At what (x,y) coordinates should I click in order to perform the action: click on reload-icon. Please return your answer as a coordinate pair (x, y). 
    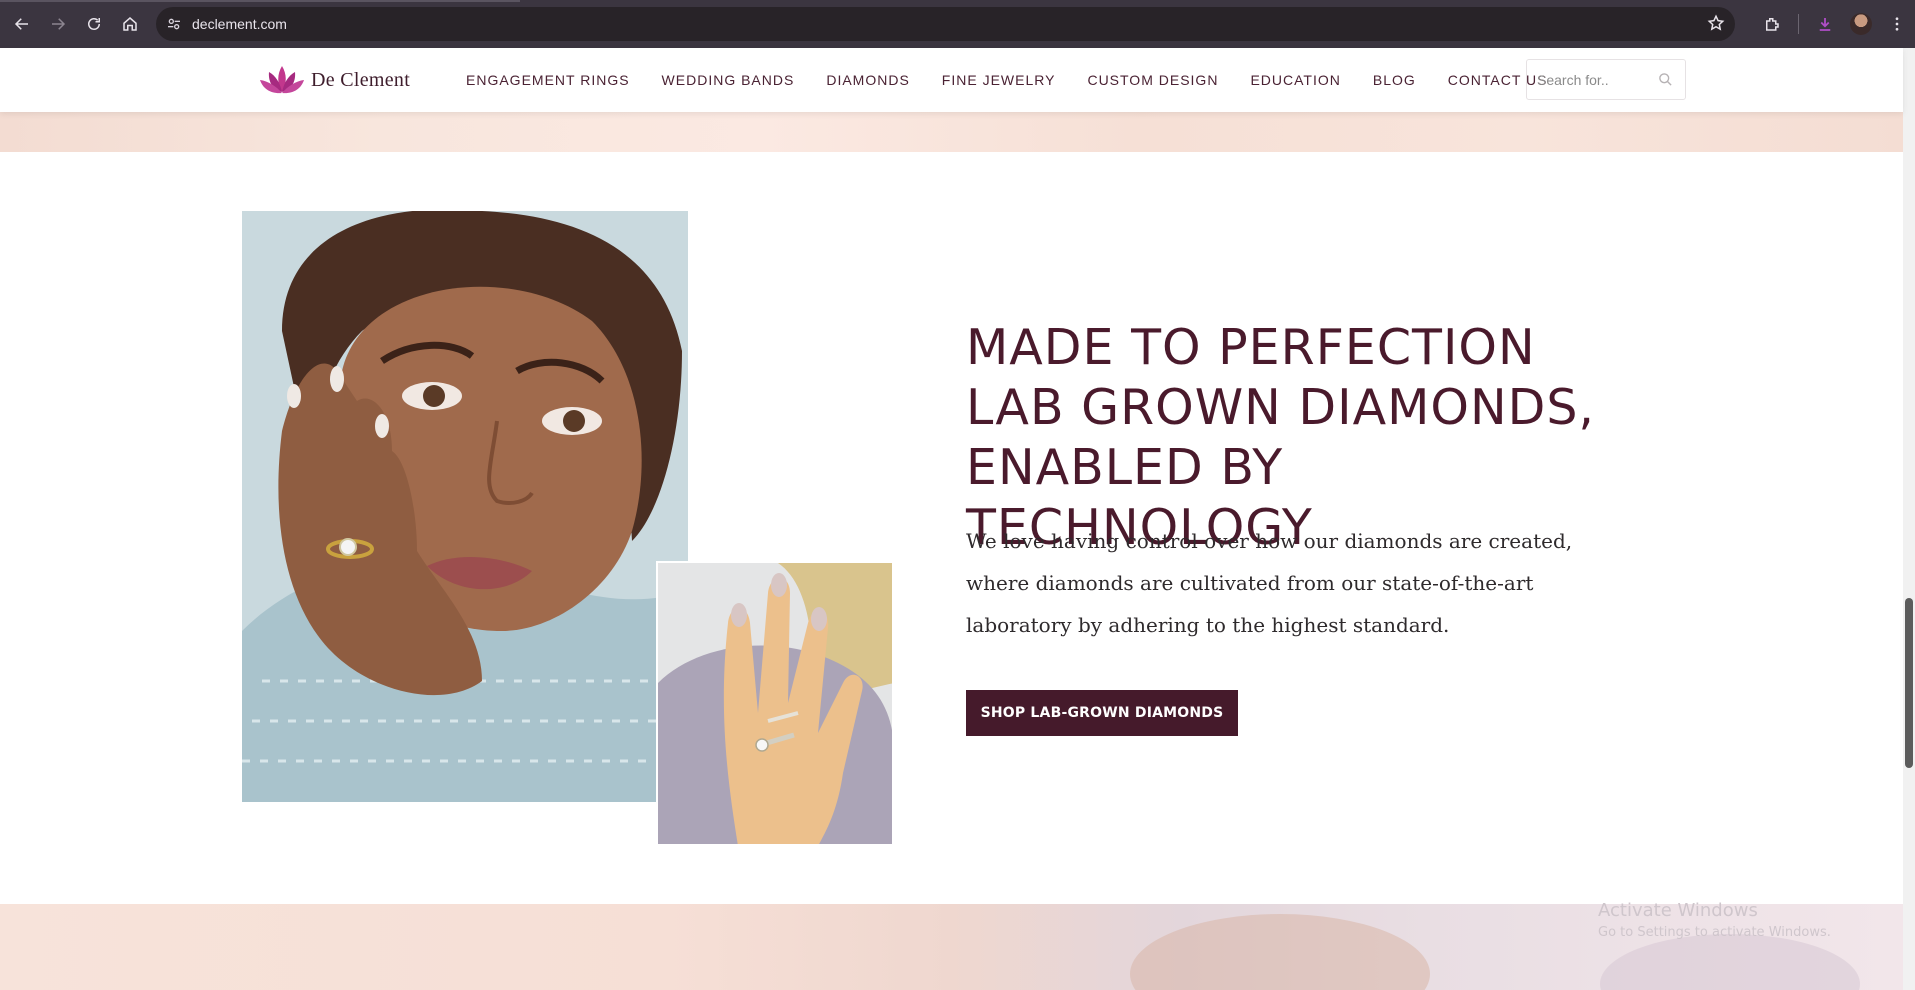
    Looking at the image, I should click on (94, 24).